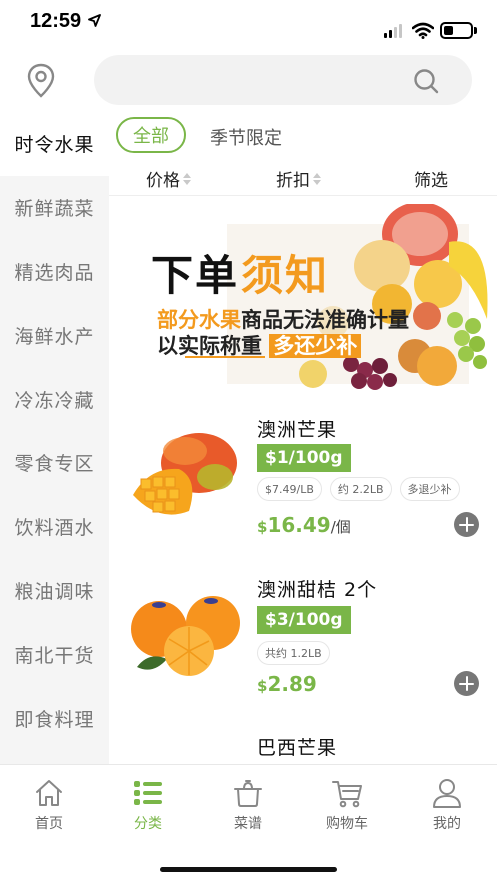  I want to click on tab-cart: 购物车, so click(347, 805).